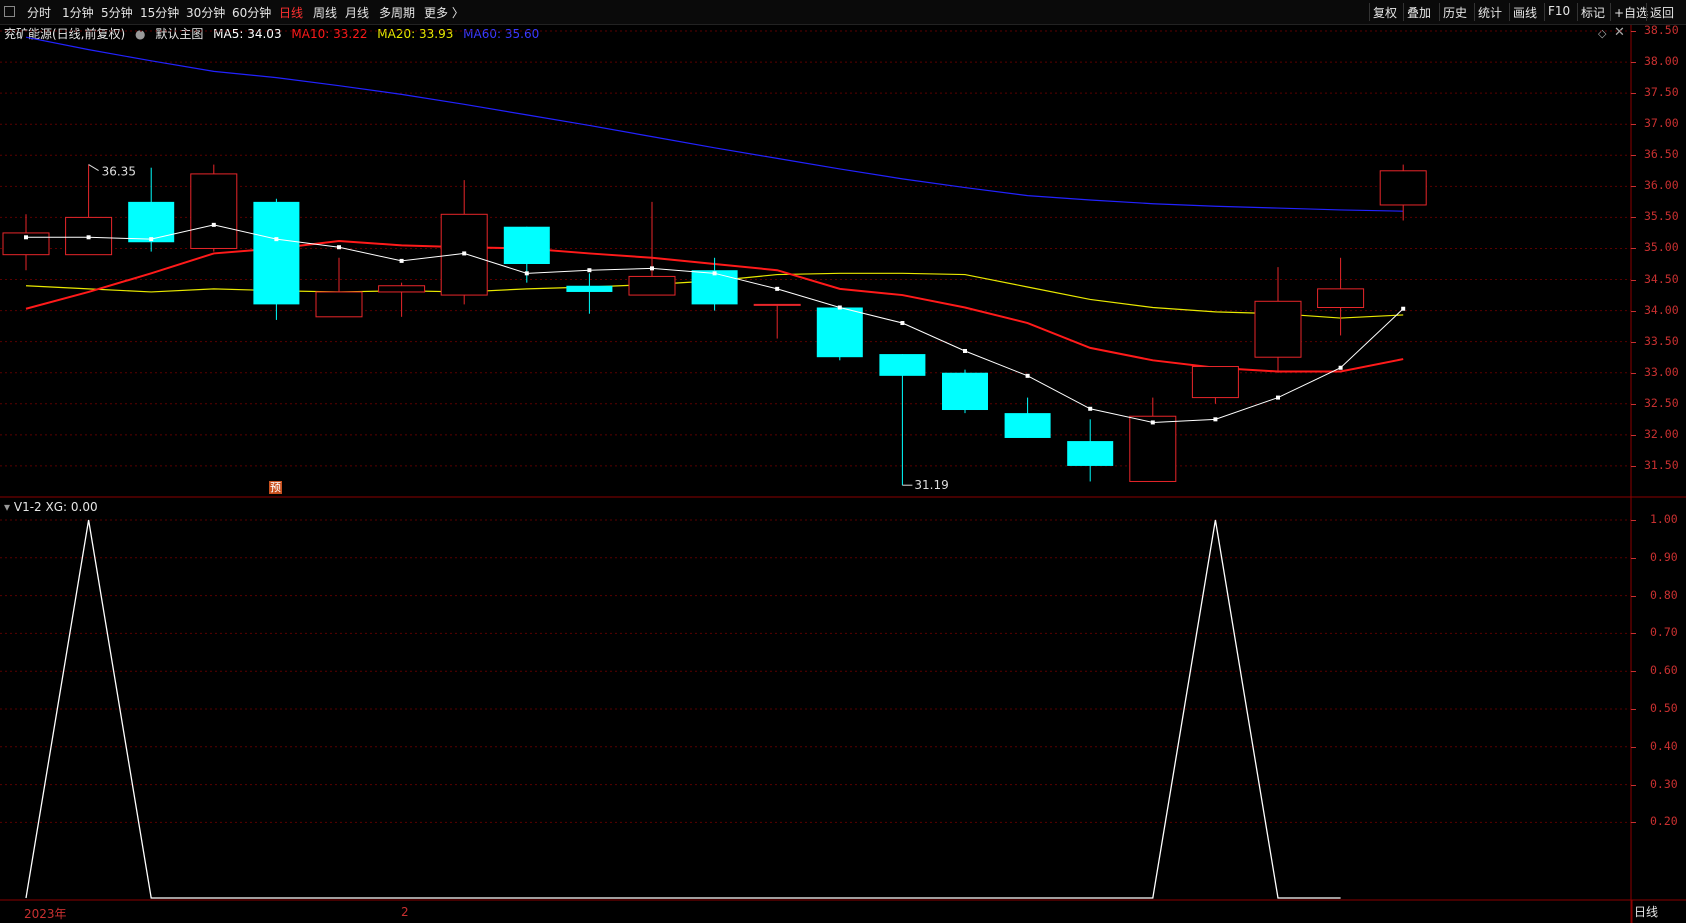 This screenshot has height=923, width=1686. What do you see at coordinates (1664, 556) in the screenshot?
I see `indicator-tick-label: 0.90` at bounding box center [1664, 556].